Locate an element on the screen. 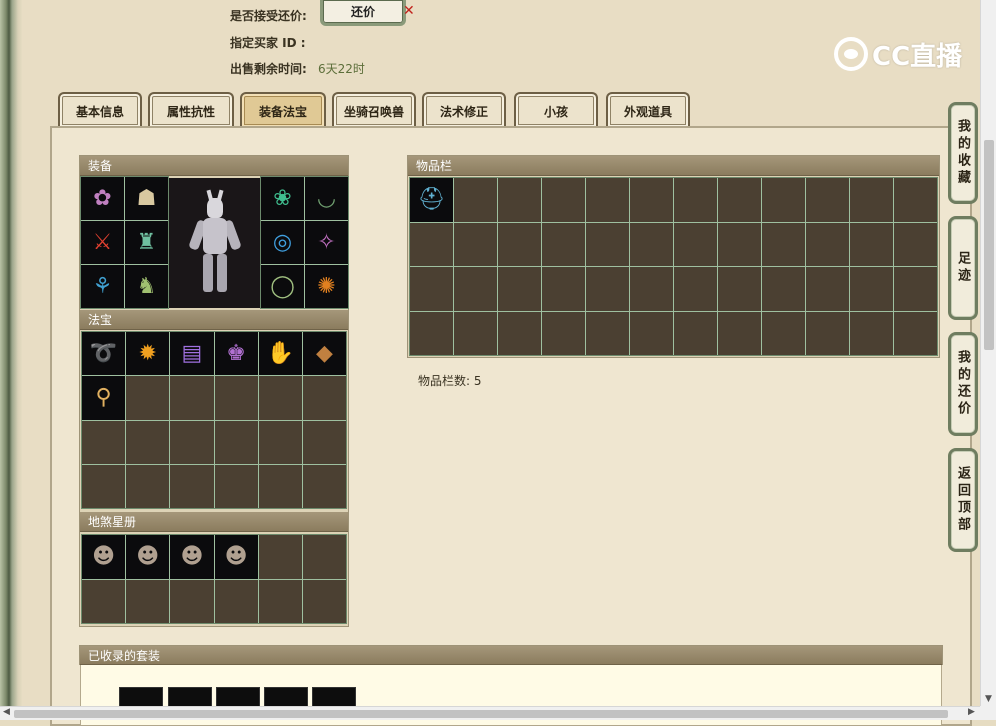  treasure-grid: ➰ ✹ ▤ ♚ ✋ ◆ ⚲ is located at coordinates (214, 420).